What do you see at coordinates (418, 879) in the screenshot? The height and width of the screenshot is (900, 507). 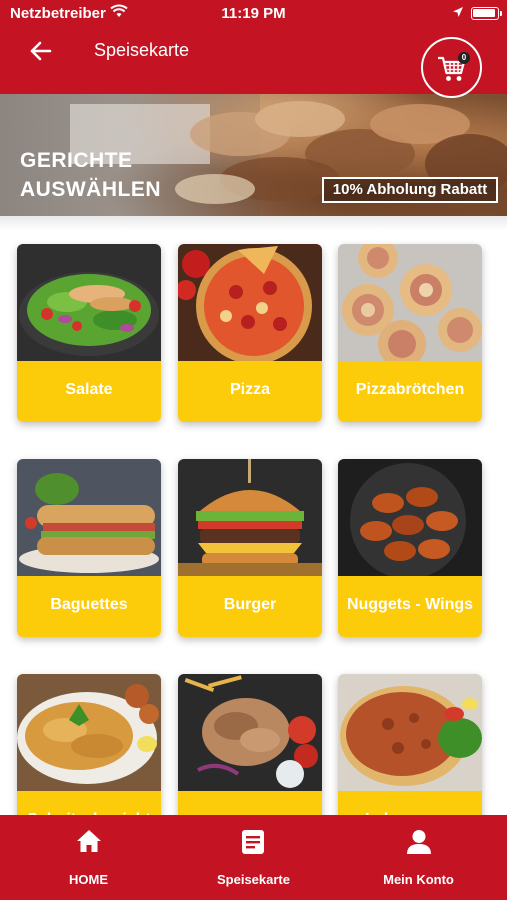 I see `nav-mein-konto-label: Mein Konto` at bounding box center [418, 879].